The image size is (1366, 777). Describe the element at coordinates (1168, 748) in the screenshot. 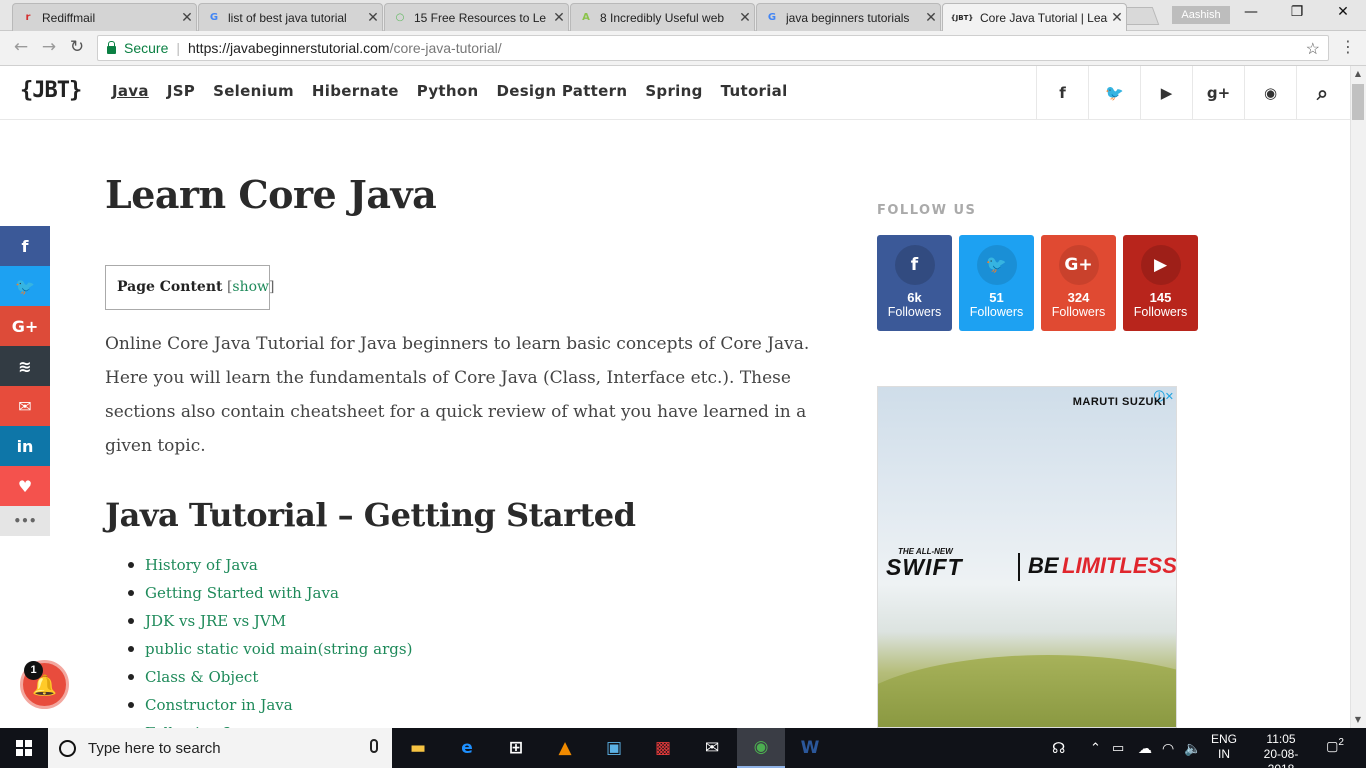

I see `wifi-icon: ◠` at that location.